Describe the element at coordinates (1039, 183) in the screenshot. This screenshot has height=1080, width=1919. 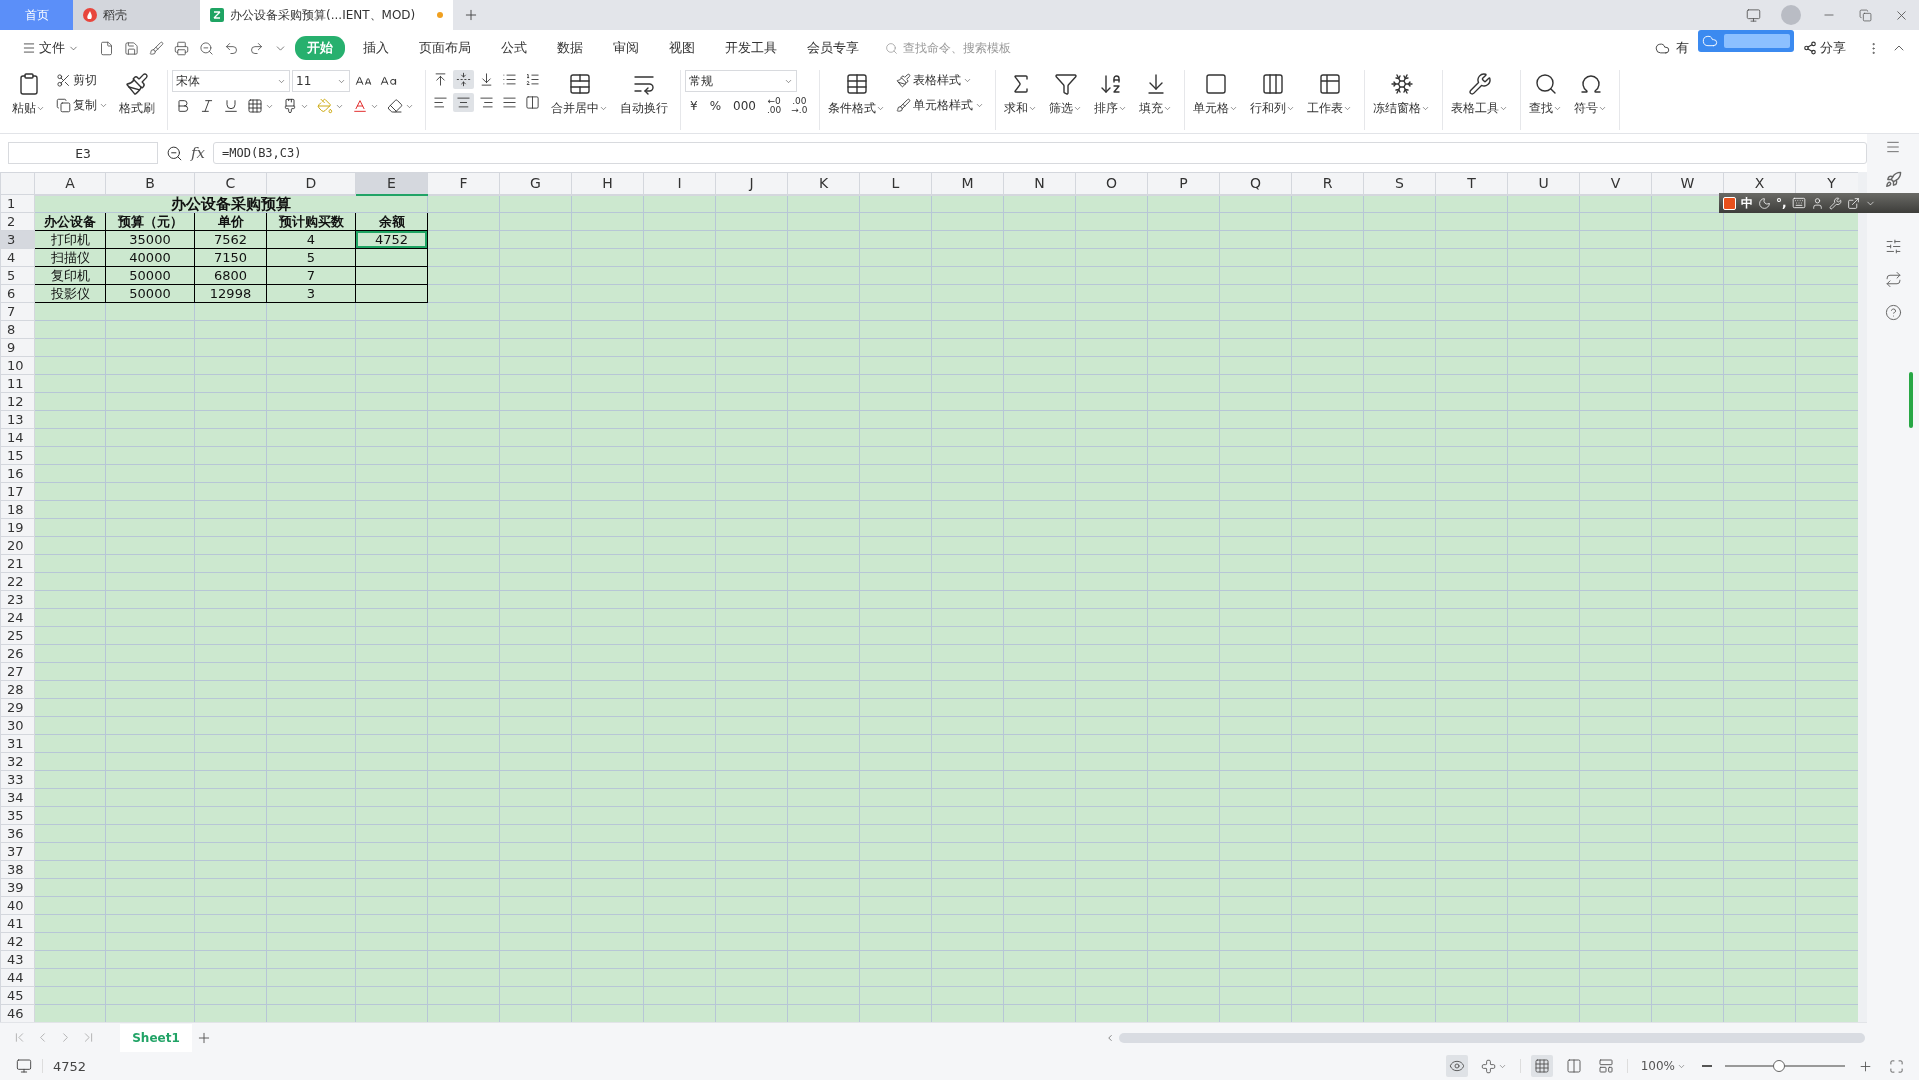
I see `column-letter: N` at that location.